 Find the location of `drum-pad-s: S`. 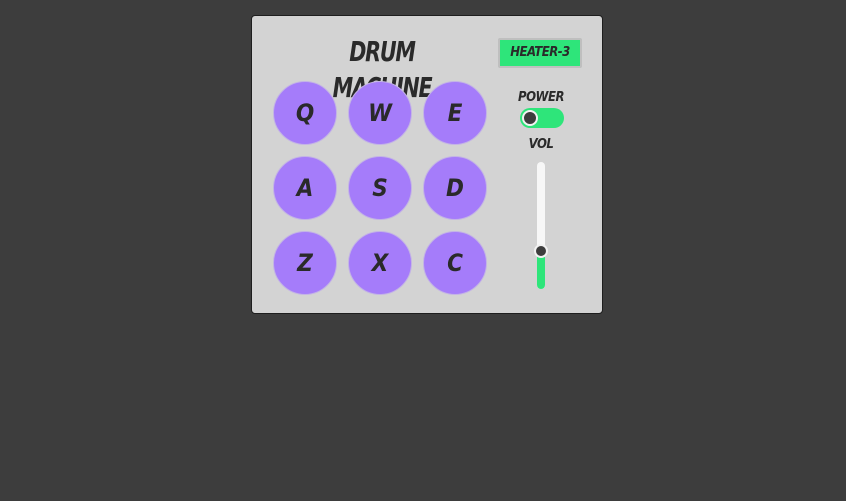

drum-pad-s: S is located at coordinates (380, 188).